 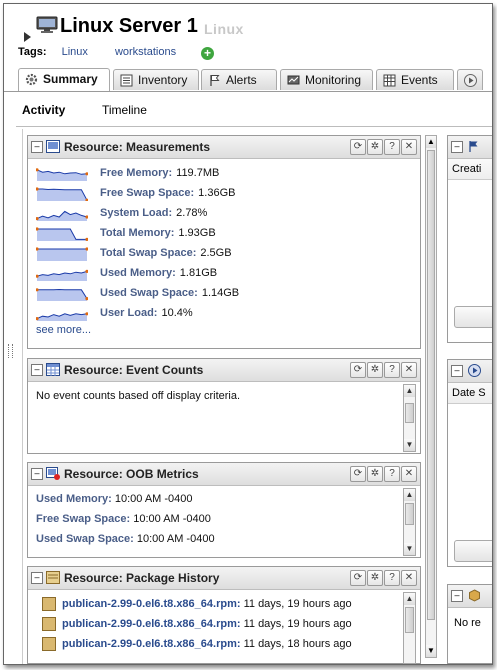 I want to click on measurement-name: Used Swap Space:, so click(x=149, y=293).